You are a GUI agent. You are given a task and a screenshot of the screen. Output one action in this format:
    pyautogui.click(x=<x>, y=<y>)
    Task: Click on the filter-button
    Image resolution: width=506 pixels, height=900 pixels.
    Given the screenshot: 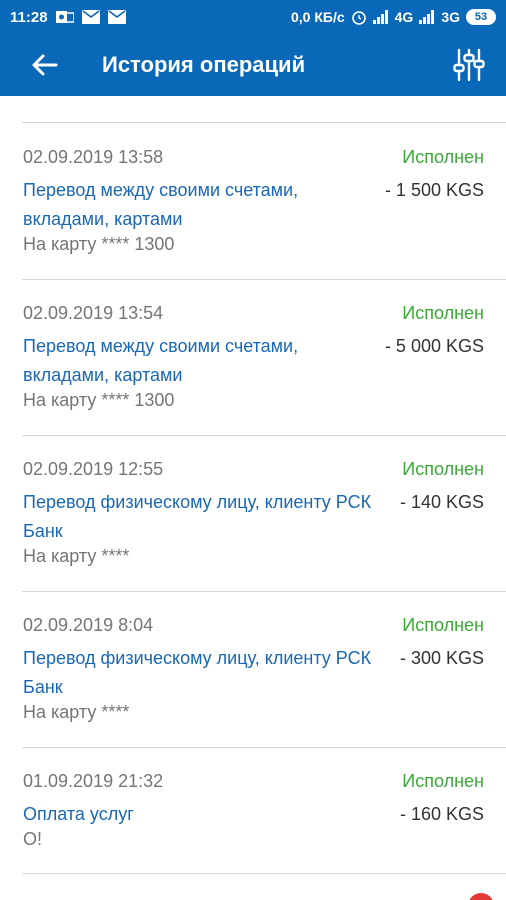 What is the action you would take?
    pyautogui.click(x=469, y=65)
    